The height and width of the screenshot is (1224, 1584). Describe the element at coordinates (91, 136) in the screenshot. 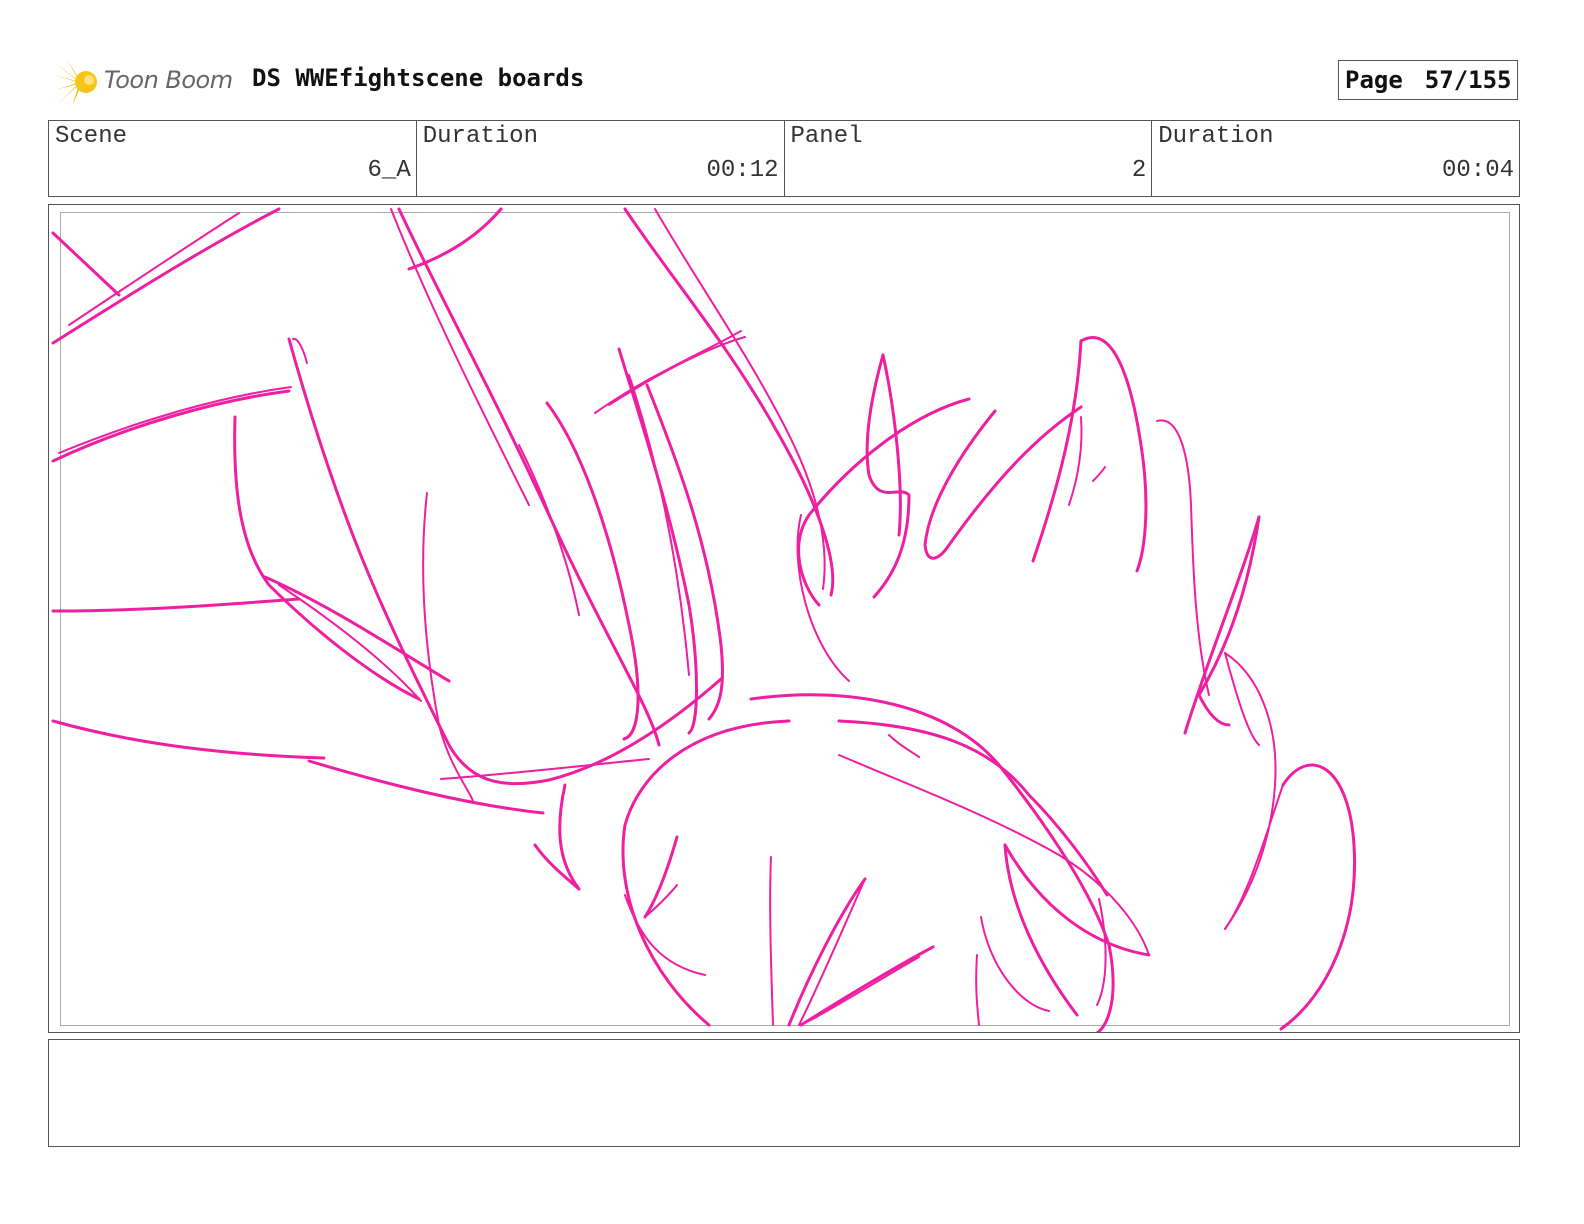

I see `scene-label: Scene` at that location.